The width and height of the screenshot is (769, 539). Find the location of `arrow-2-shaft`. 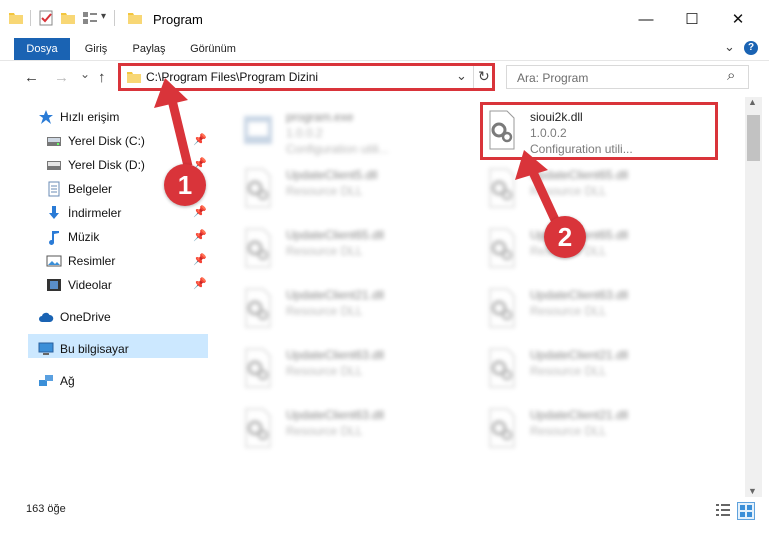

arrow-2-shaft is located at coordinates (544, 196).